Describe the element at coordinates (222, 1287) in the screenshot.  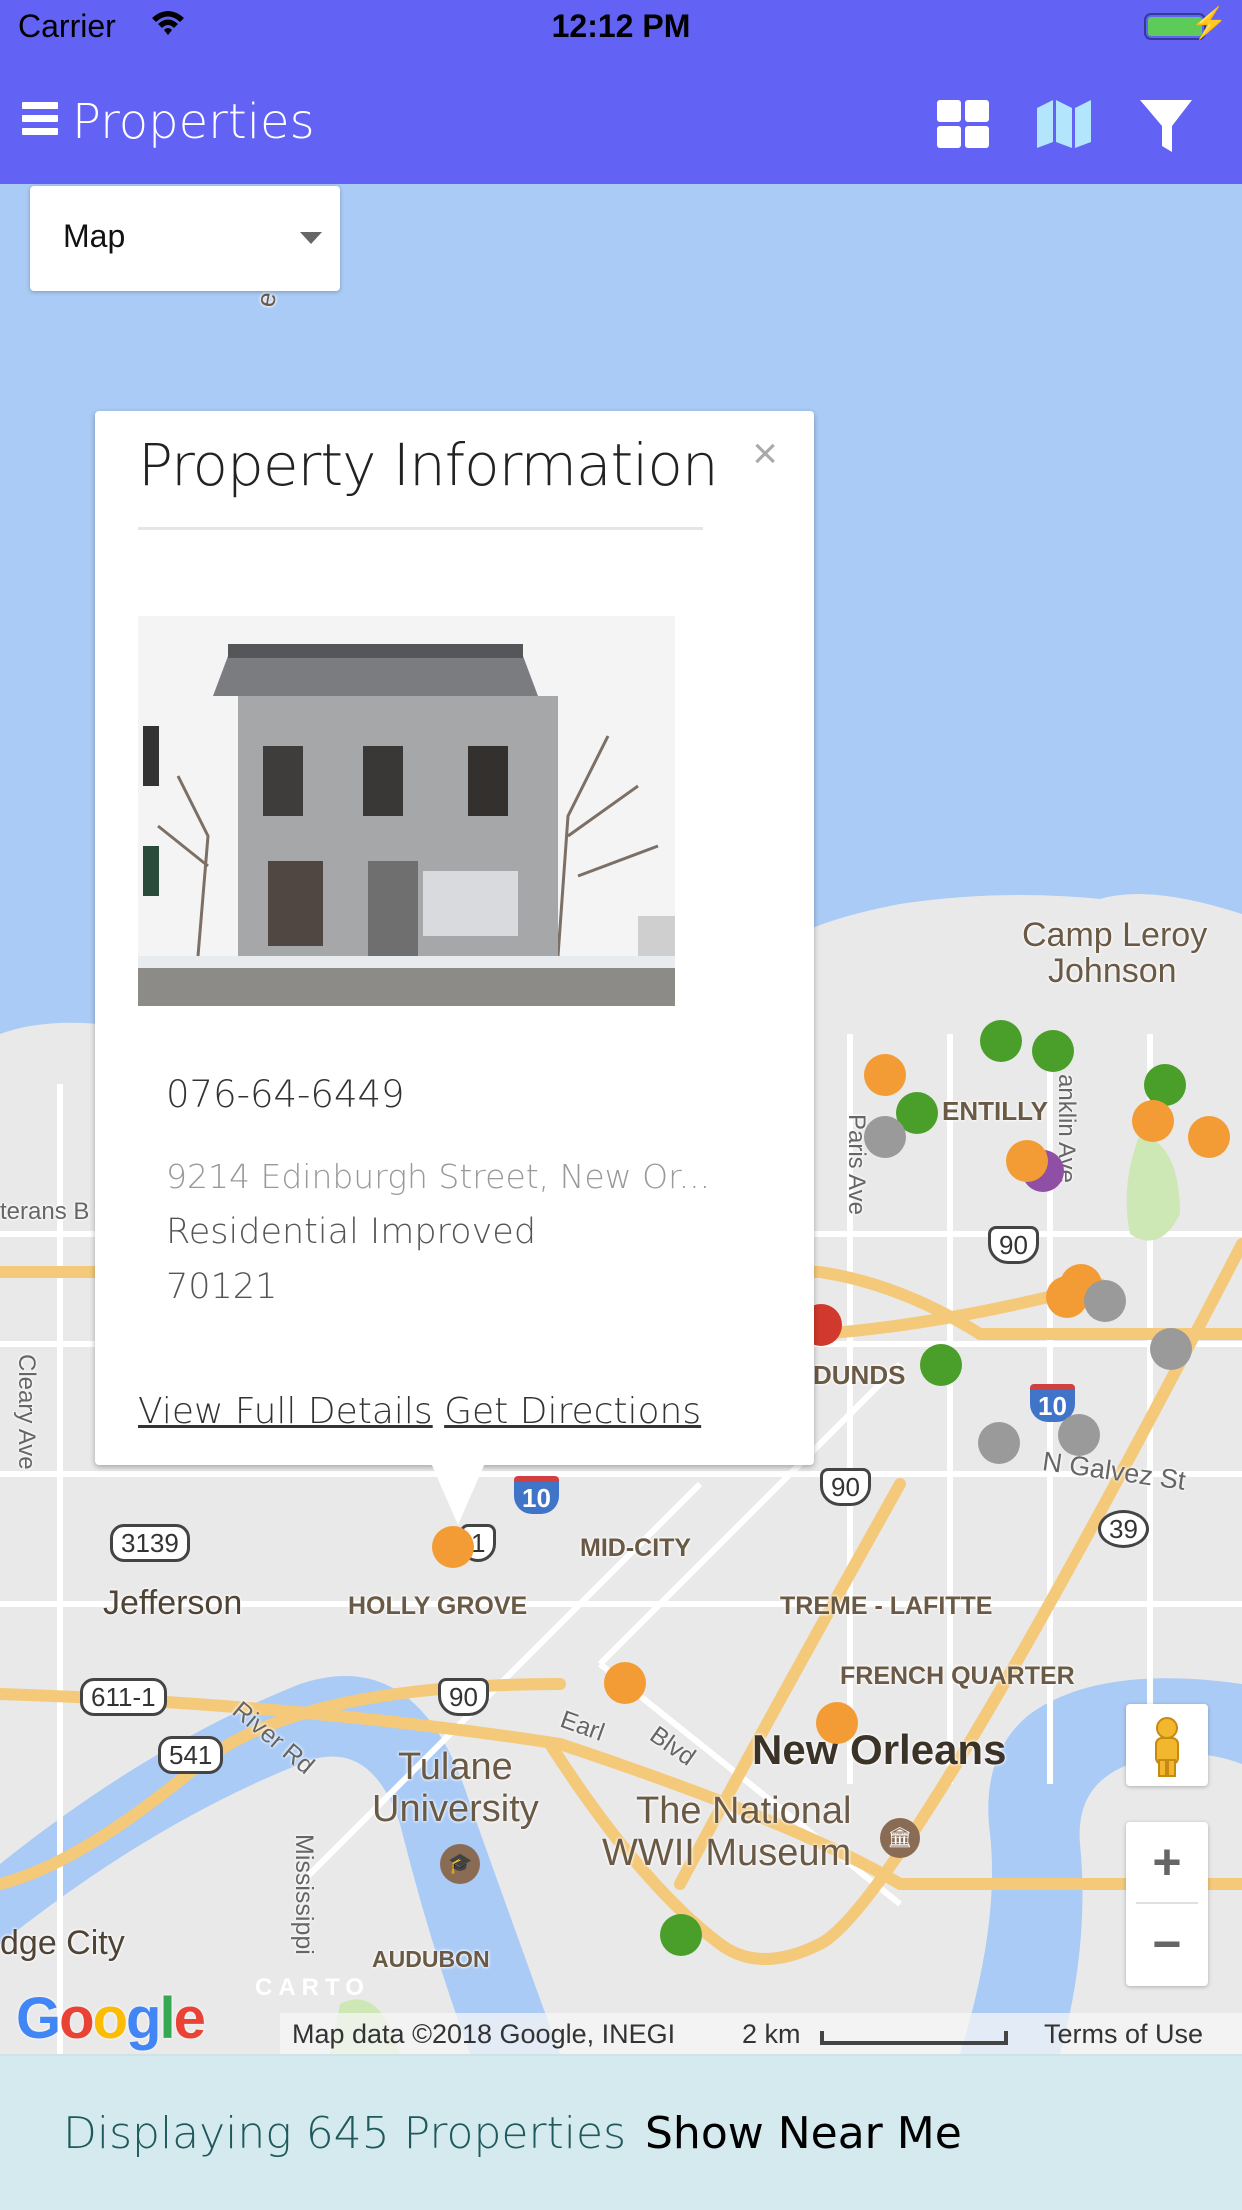
I see `property-zip: 70121` at that location.